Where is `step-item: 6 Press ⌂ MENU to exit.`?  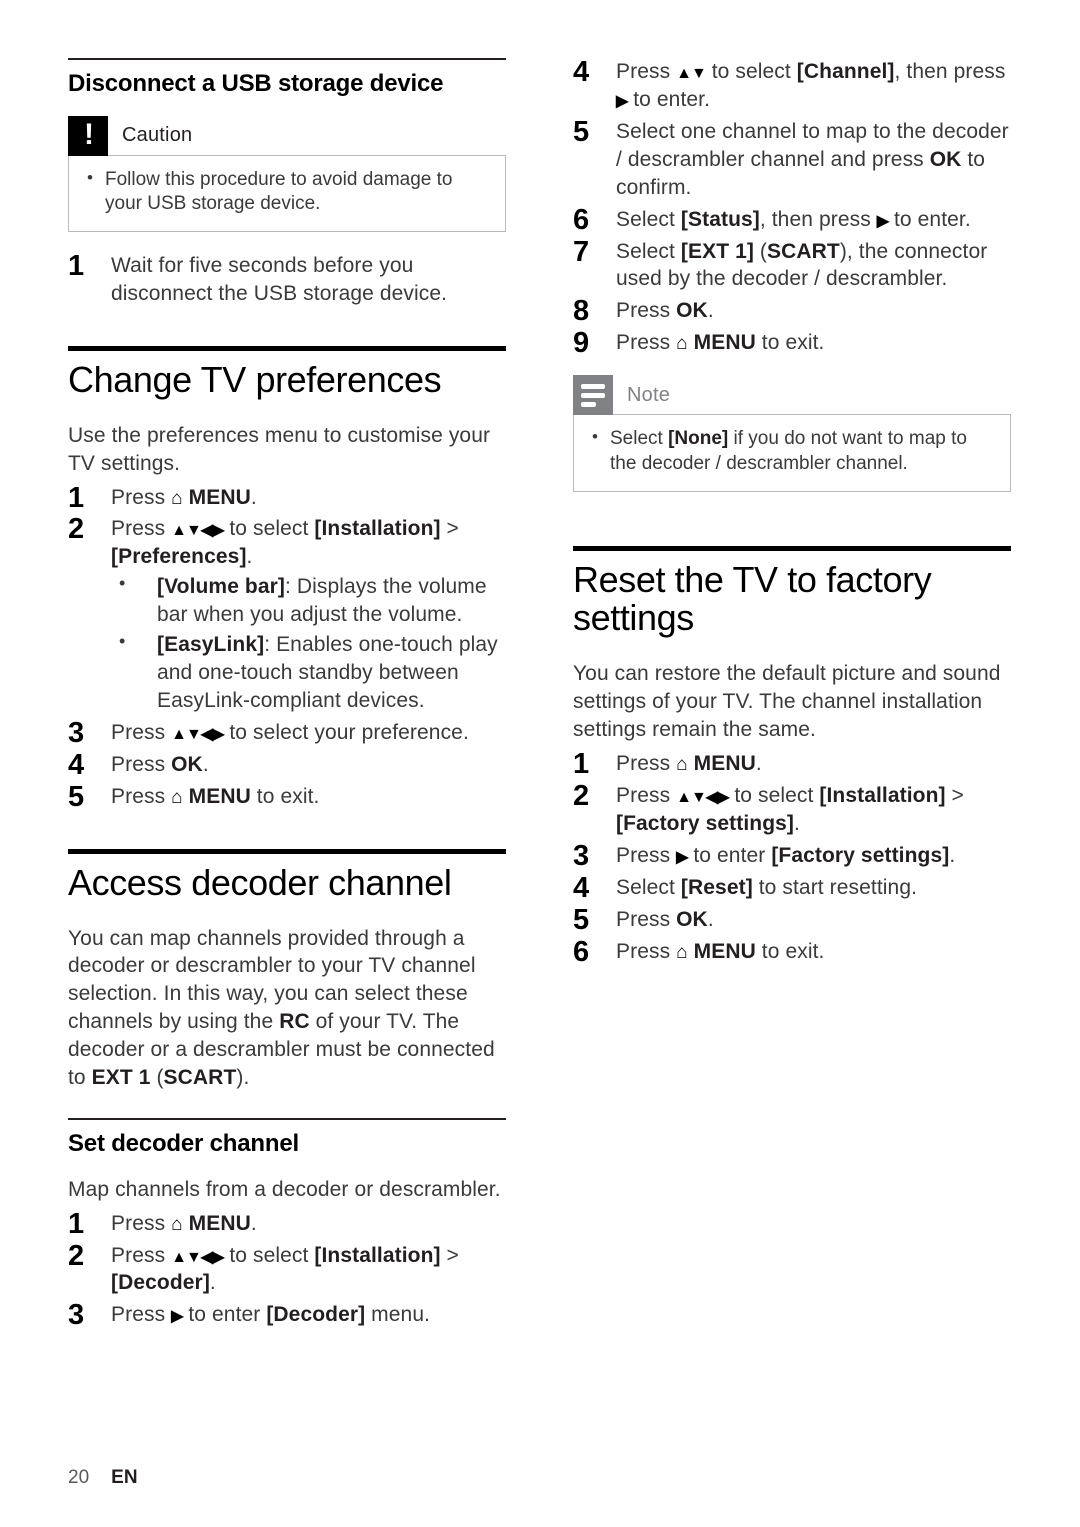 step-item: 6 Press ⌂ MENU to exit. is located at coordinates (792, 952).